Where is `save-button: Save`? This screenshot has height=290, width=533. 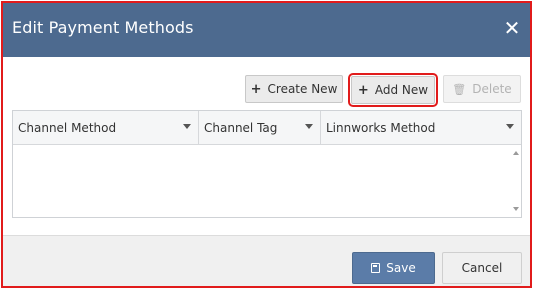 save-button: Save is located at coordinates (393, 268).